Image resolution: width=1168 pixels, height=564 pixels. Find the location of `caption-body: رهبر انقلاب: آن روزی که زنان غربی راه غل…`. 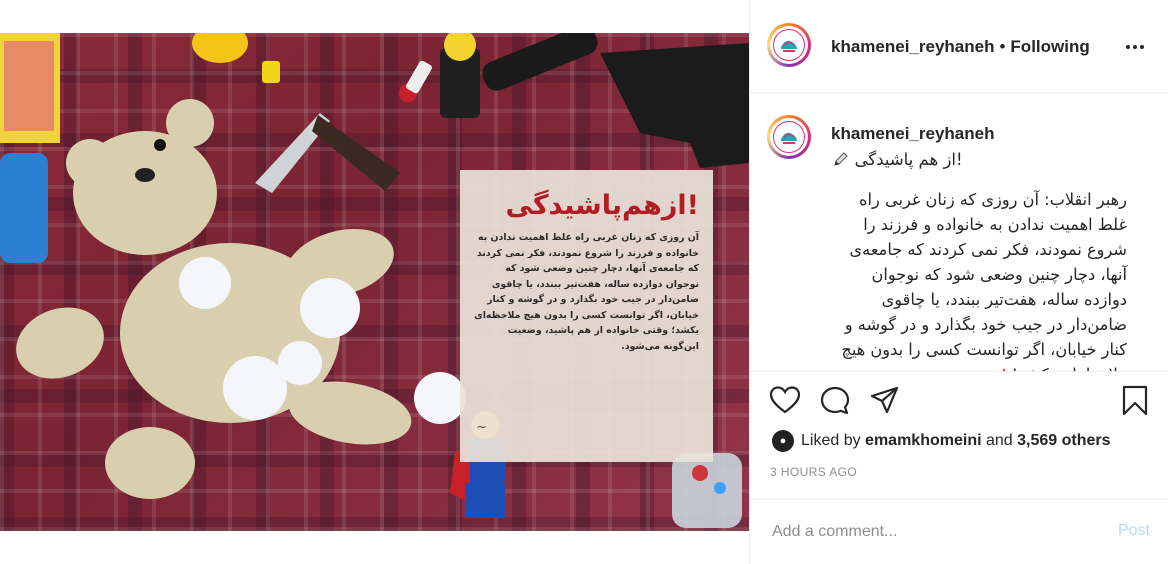

caption-body: رهبر انقلاب: آن روزی که زنان غربی راه غل… is located at coordinates (979, 279).